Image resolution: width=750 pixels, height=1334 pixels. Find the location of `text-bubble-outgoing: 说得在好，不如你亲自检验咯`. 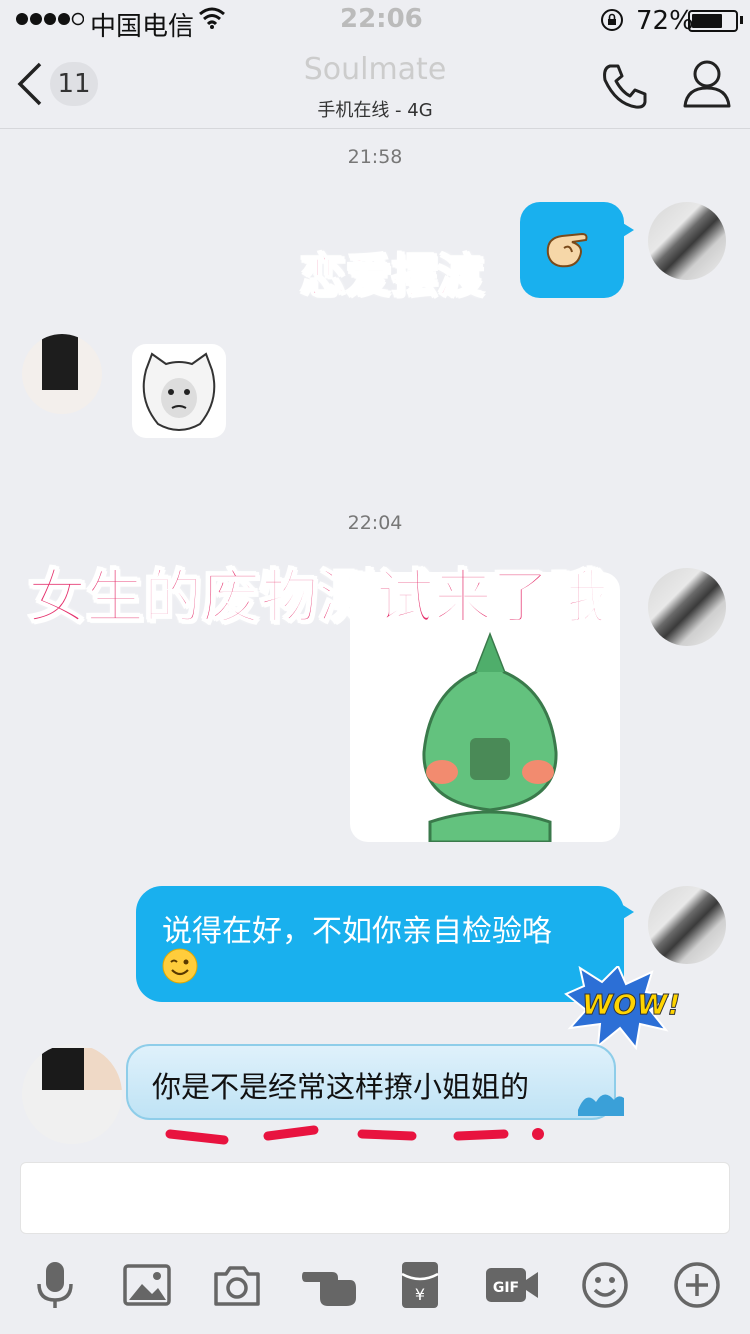

text-bubble-outgoing: 说得在好，不如你亲自检验咯 is located at coordinates (380, 944).